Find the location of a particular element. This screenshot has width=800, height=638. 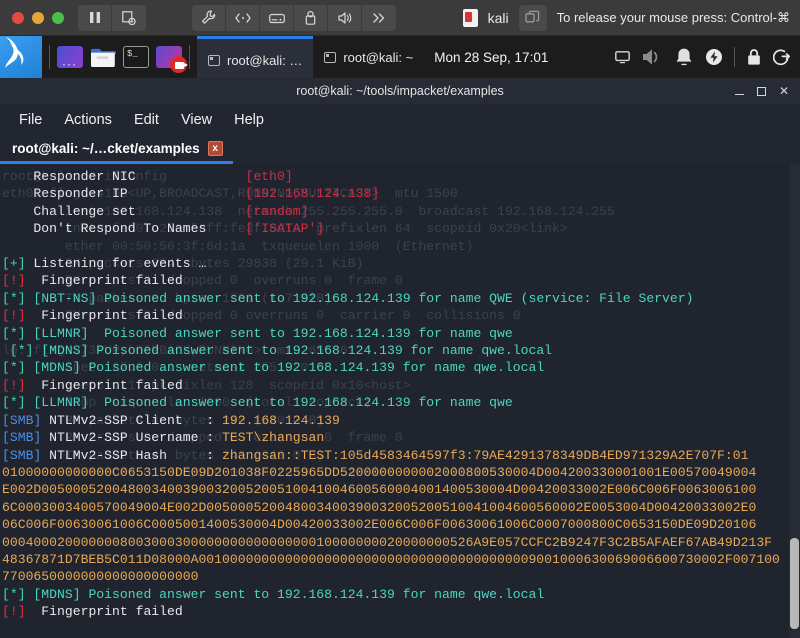

menu-edit: Edit is located at coordinates (146, 120).